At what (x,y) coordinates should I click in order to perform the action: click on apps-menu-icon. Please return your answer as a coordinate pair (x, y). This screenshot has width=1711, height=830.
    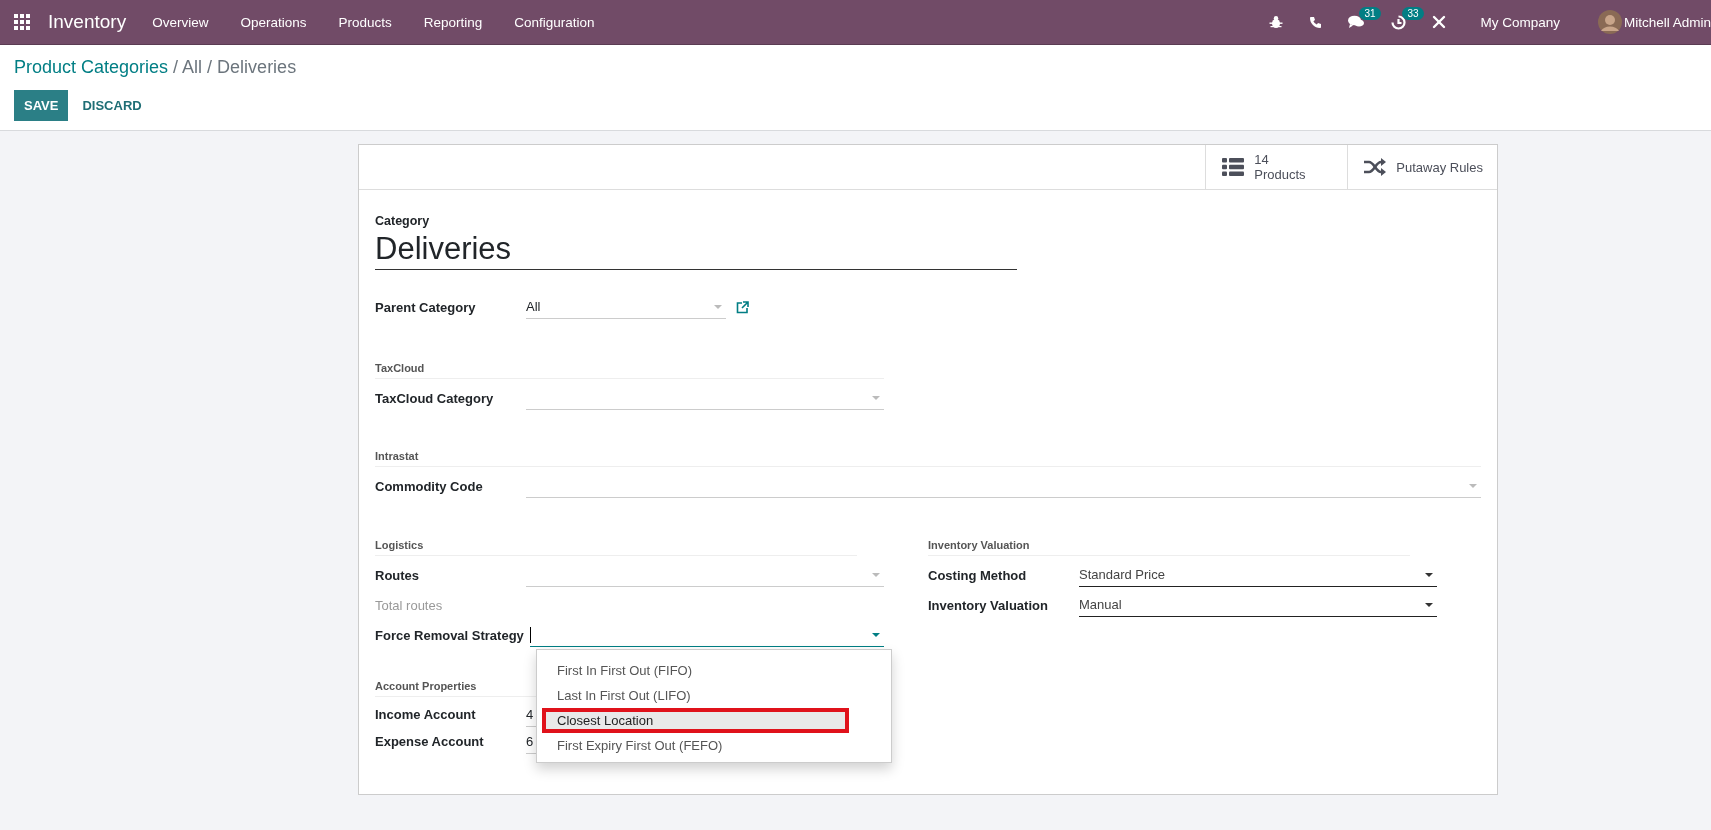
    Looking at the image, I should click on (22, 22).